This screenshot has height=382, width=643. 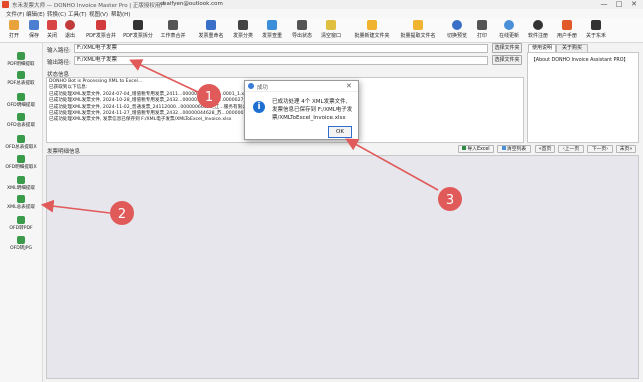 I want to click on annotation-label-3: 3, so click(x=450, y=200).